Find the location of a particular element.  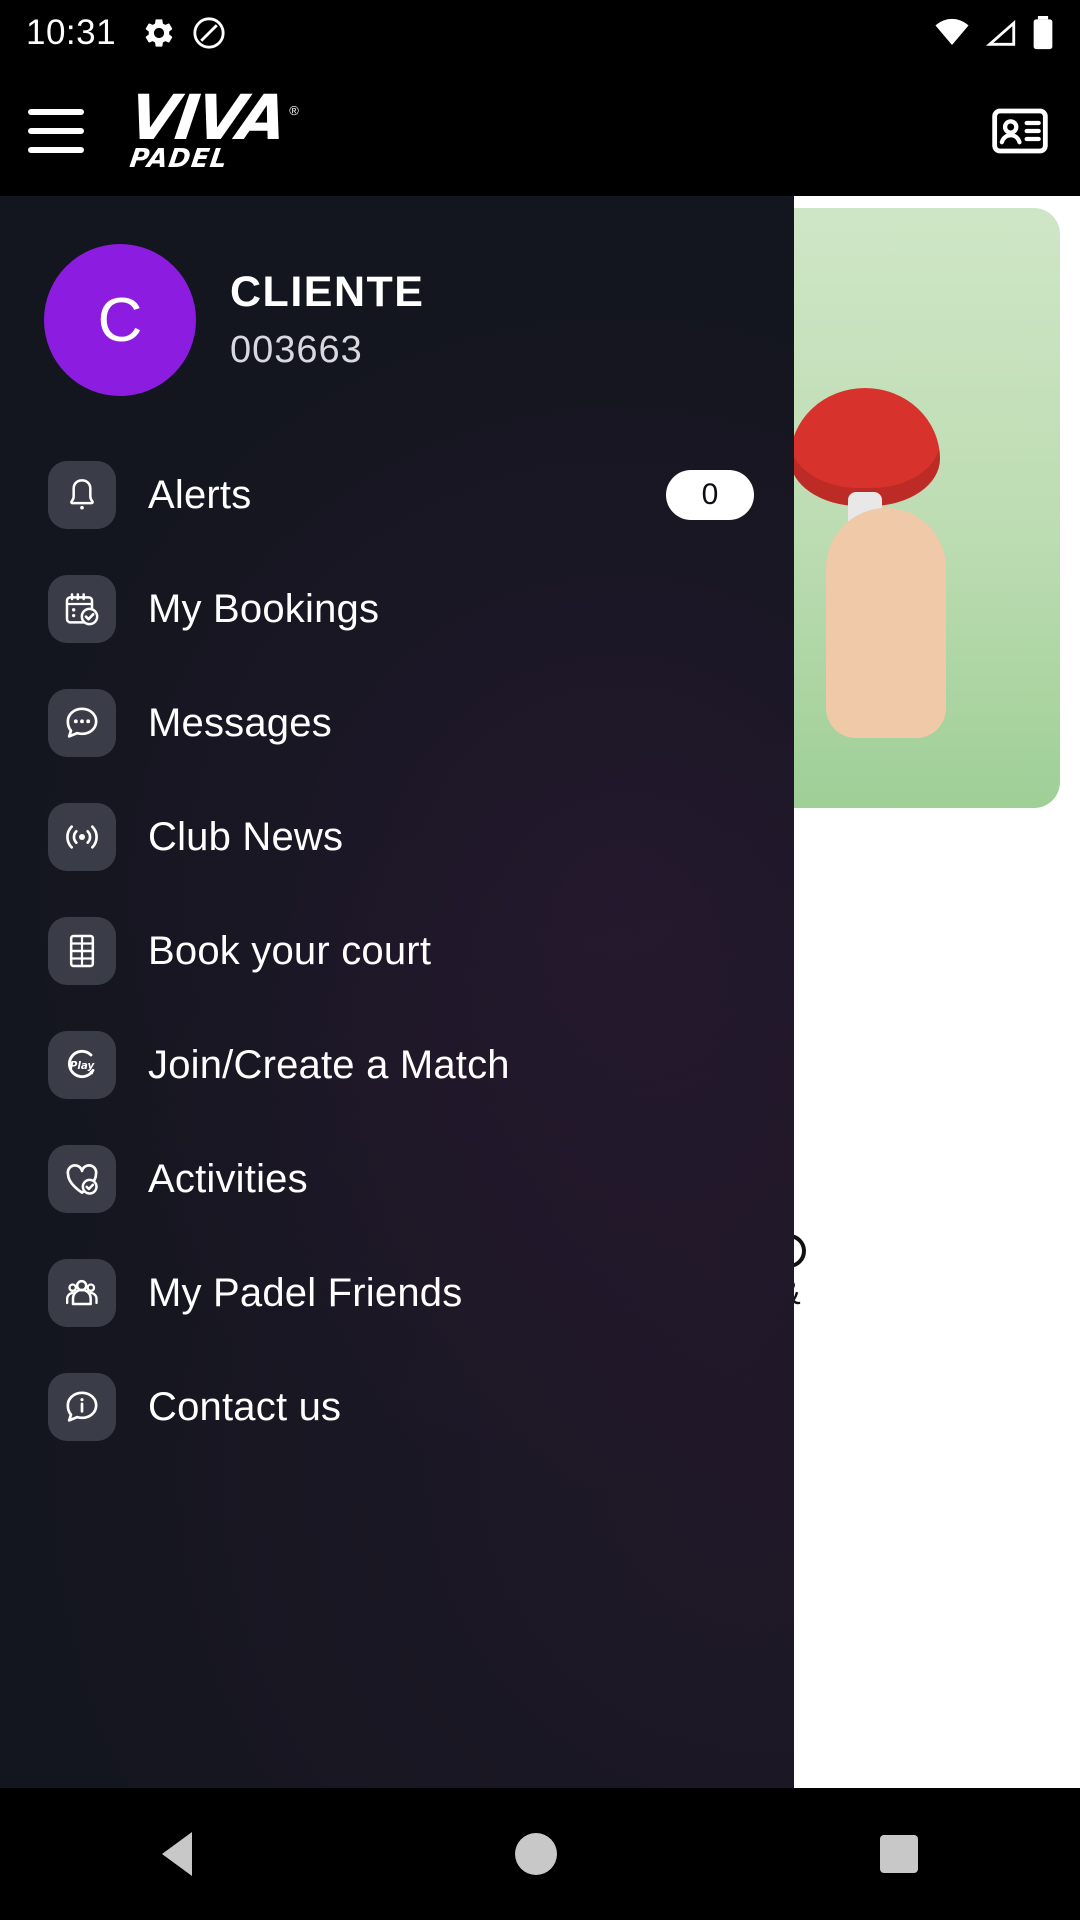

heart-check-icon is located at coordinates (82, 1179).